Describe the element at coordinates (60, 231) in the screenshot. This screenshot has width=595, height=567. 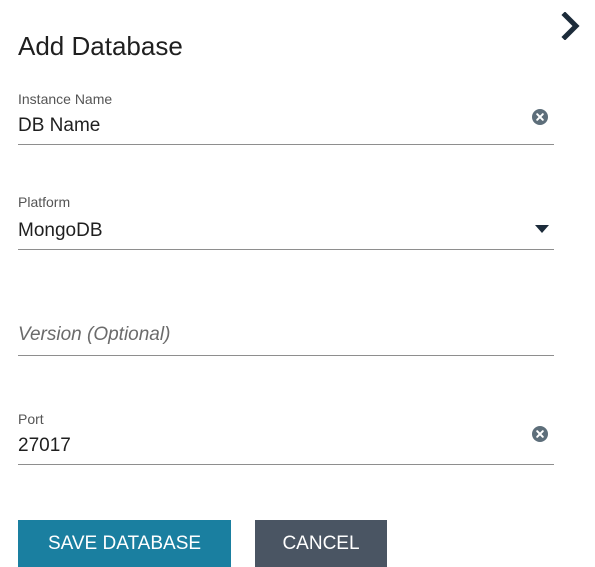
I see `platform-value: MongoDB` at that location.